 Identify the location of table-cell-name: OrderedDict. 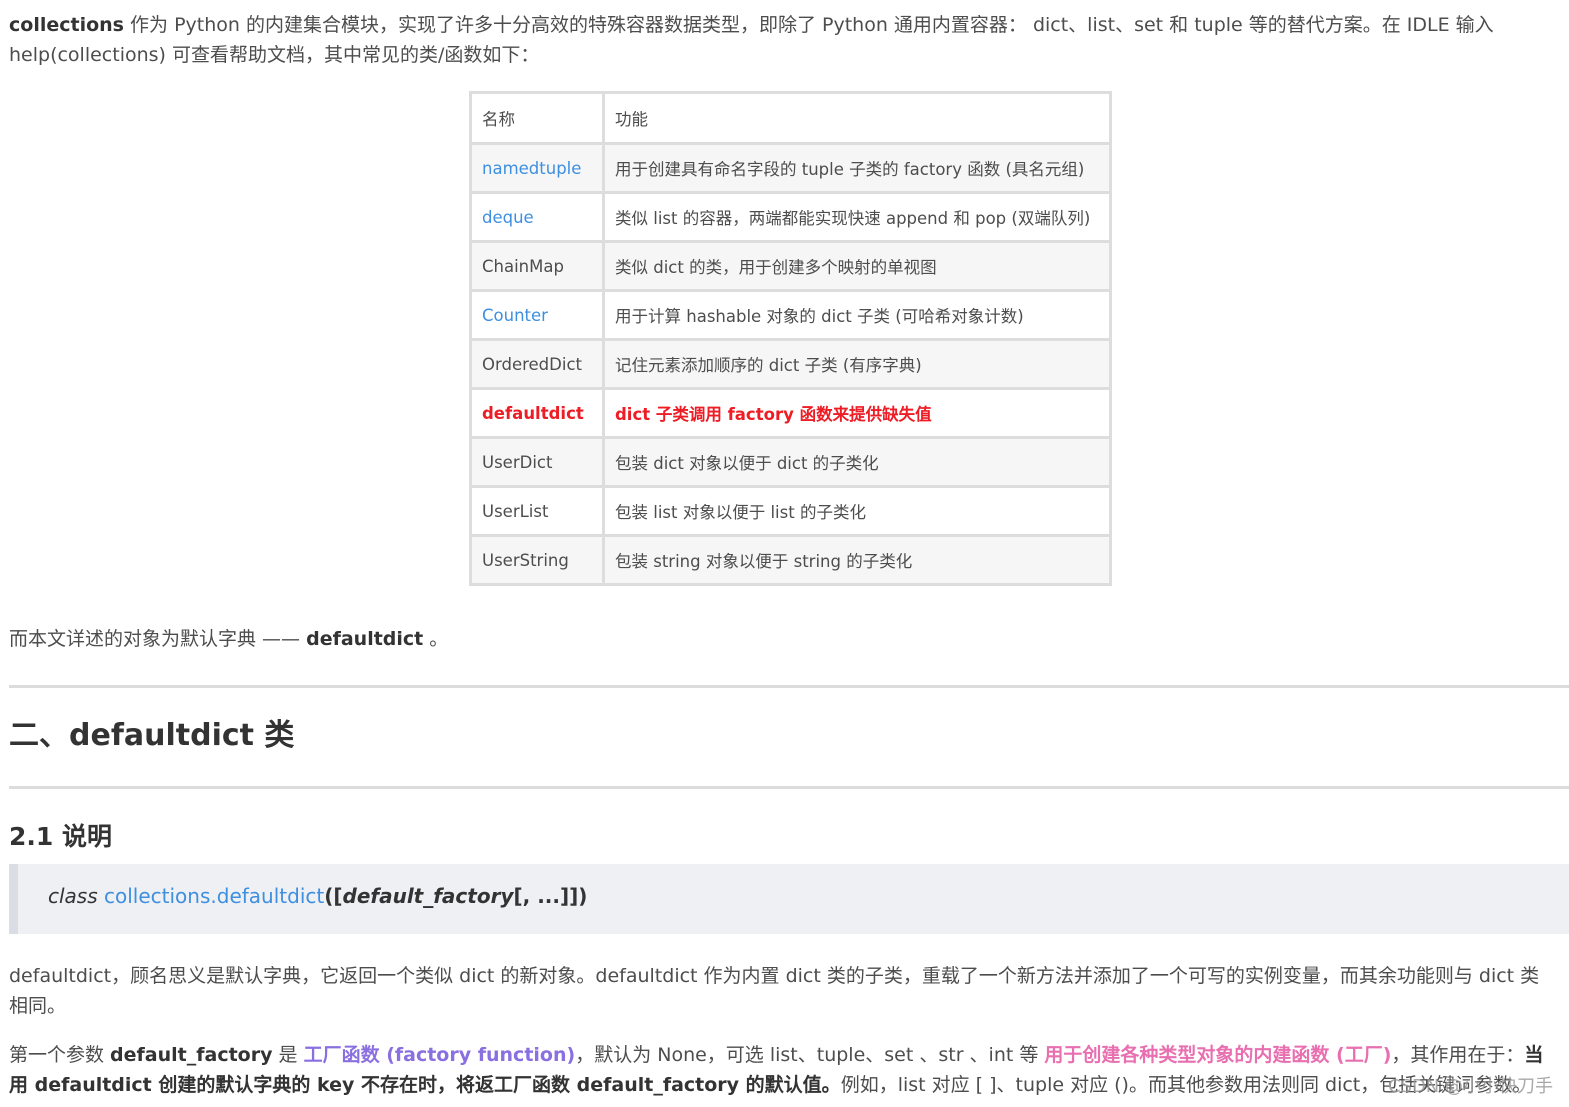
(537, 364).